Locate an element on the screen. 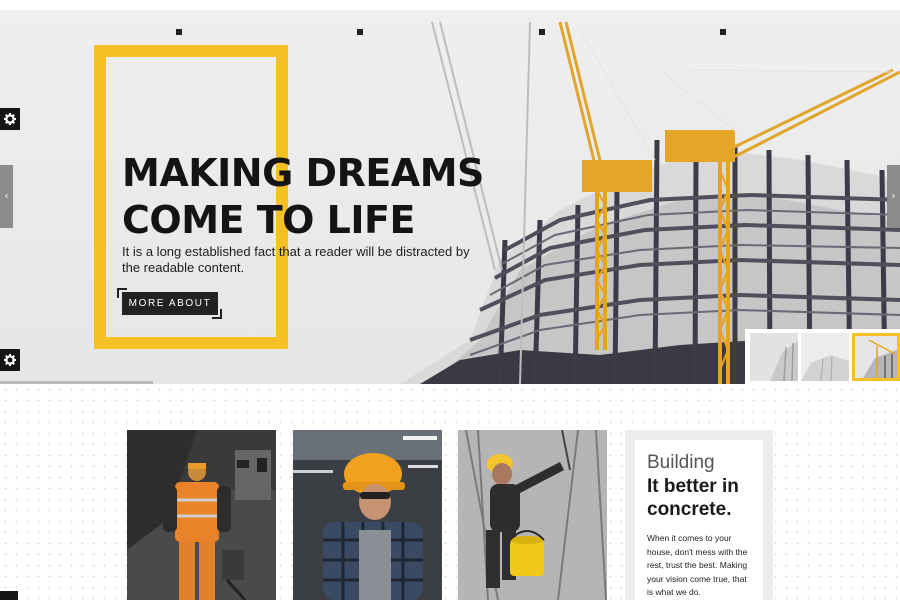 The height and width of the screenshot is (600, 900). card-heading-light: Building is located at coordinates (681, 462).